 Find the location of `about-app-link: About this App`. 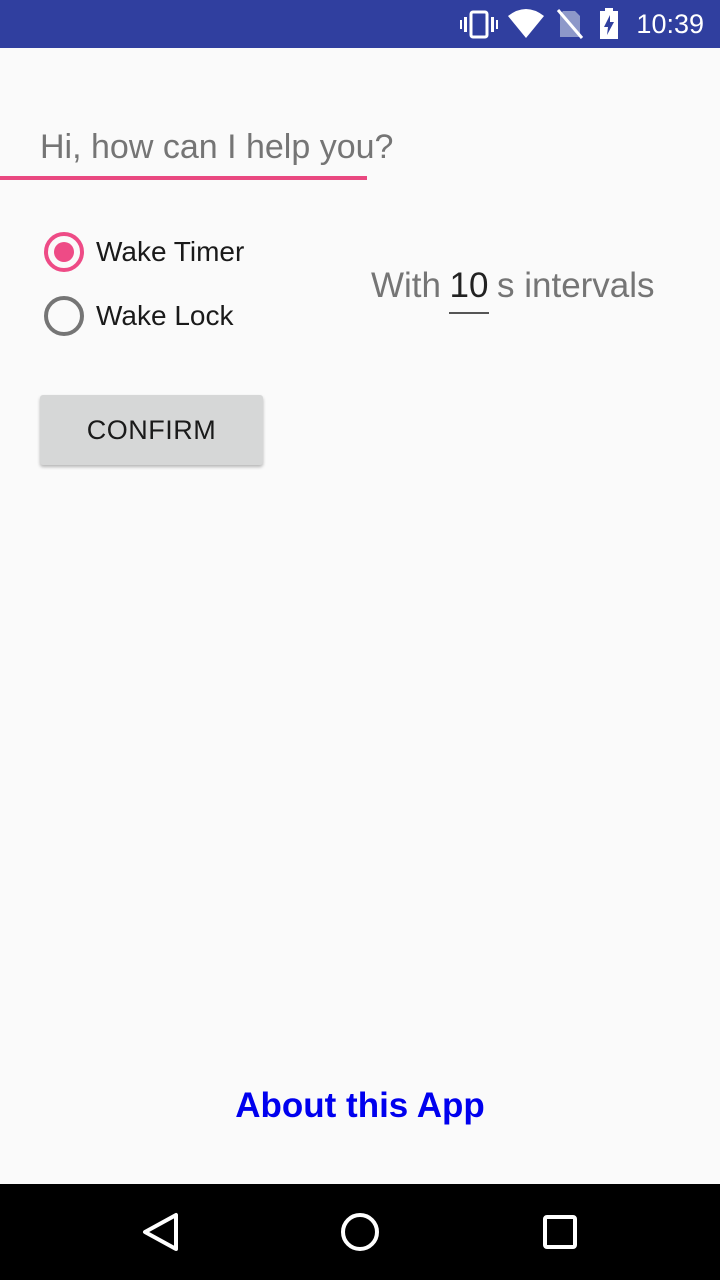

about-app-link: About this App is located at coordinates (360, 1106).